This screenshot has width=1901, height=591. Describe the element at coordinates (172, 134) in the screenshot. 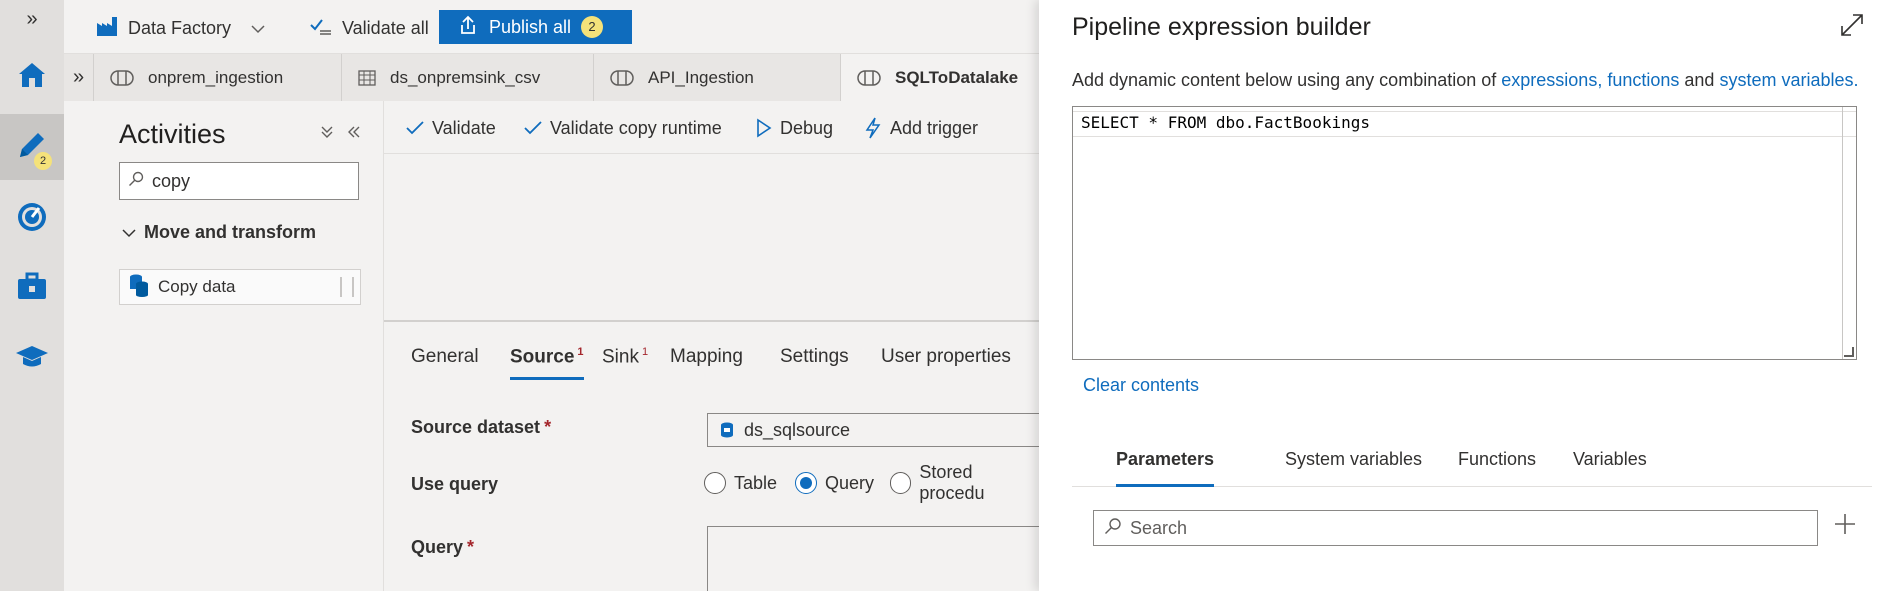

I see `activities-title: Activities` at that location.